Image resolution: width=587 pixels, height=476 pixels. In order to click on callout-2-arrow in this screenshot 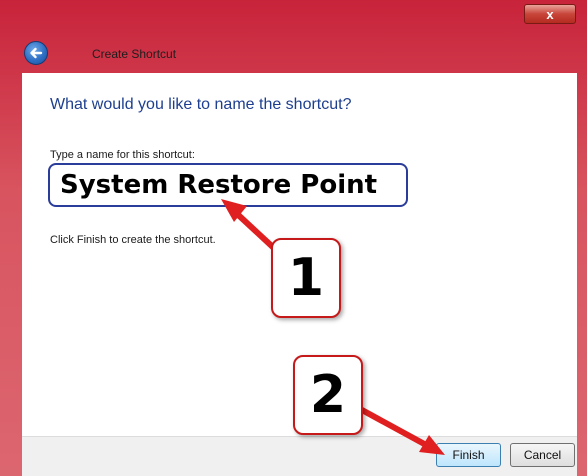, I will do `click(402, 431)`.